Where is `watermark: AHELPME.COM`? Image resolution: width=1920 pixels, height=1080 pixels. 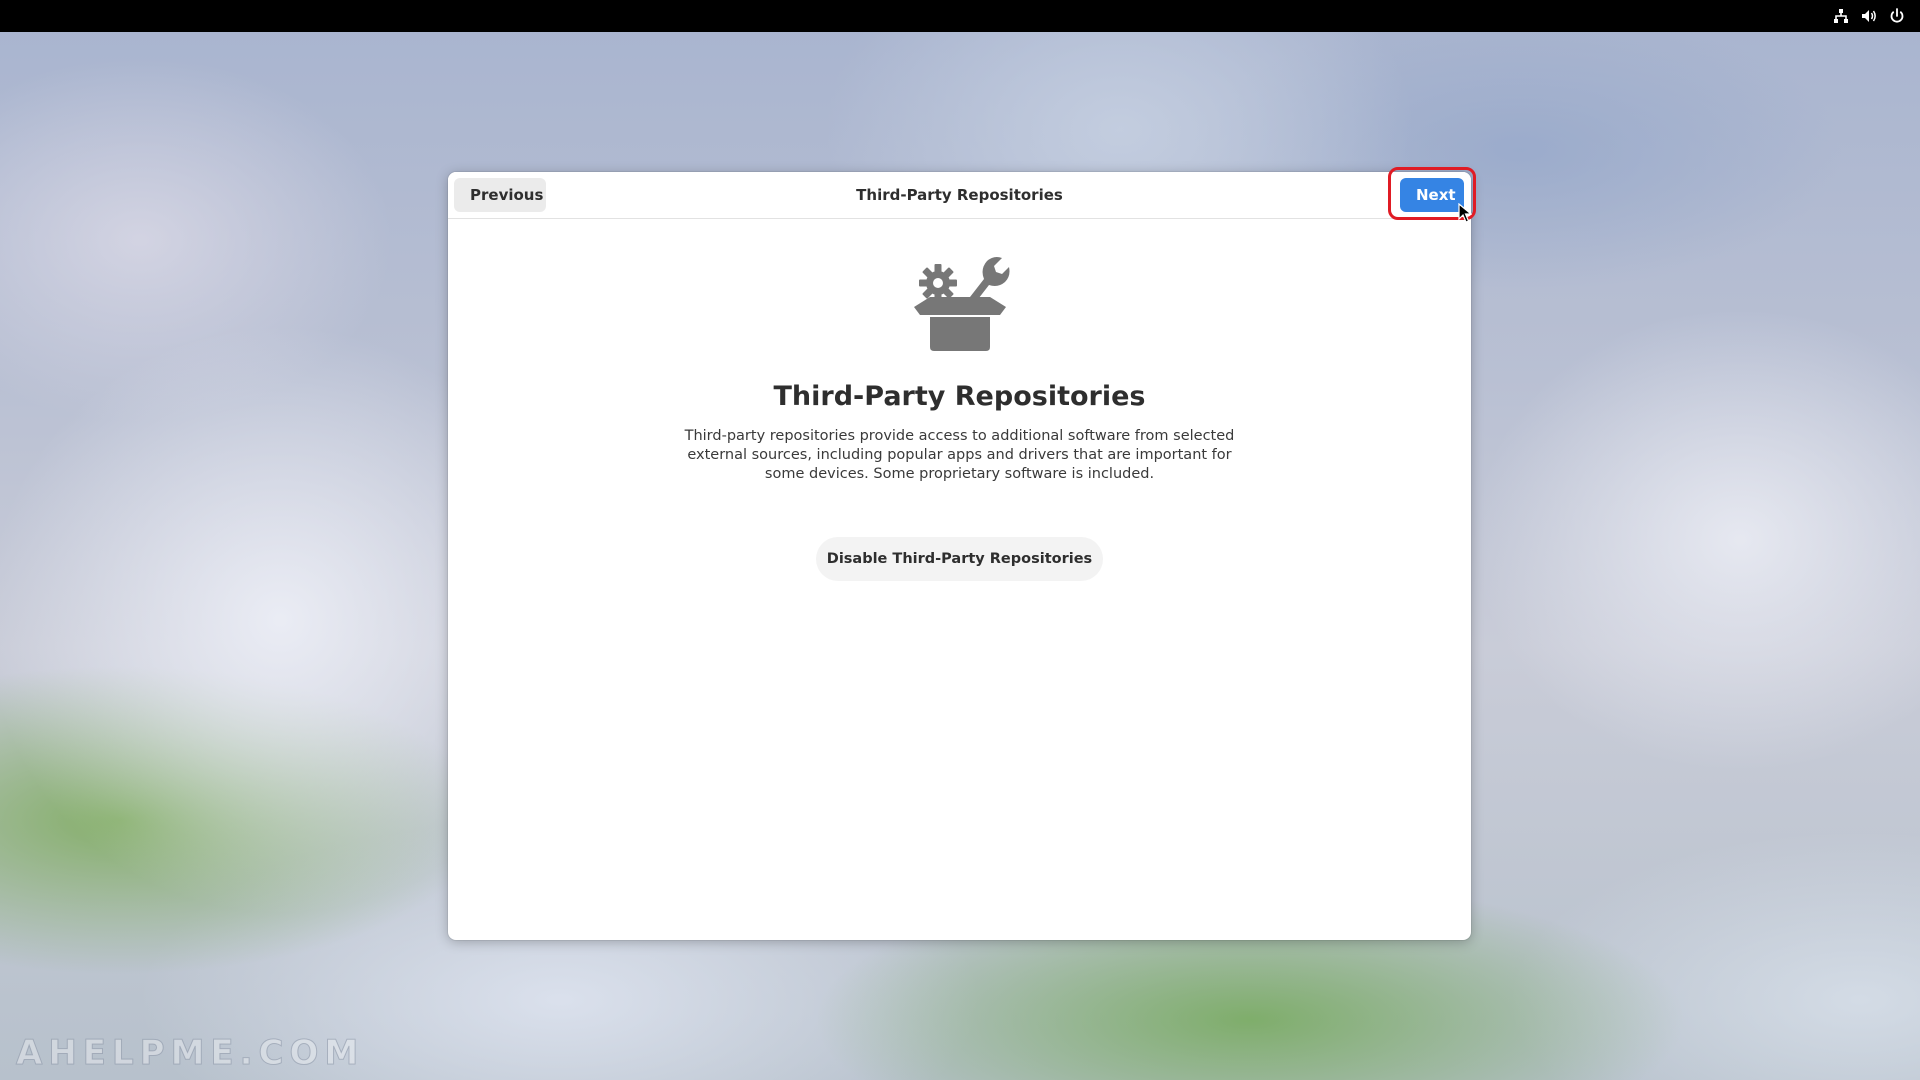 watermark: AHELPME.COM is located at coordinates (190, 1053).